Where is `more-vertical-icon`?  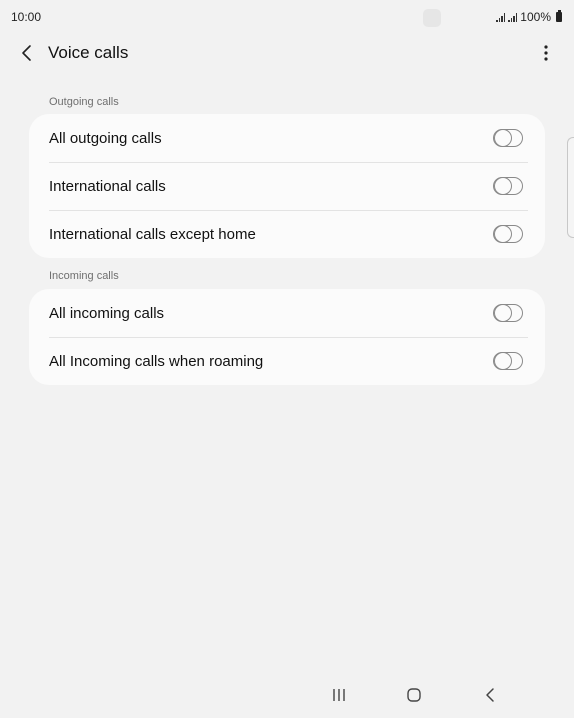 more-vertical-icon is located at coordinates (546, 53).